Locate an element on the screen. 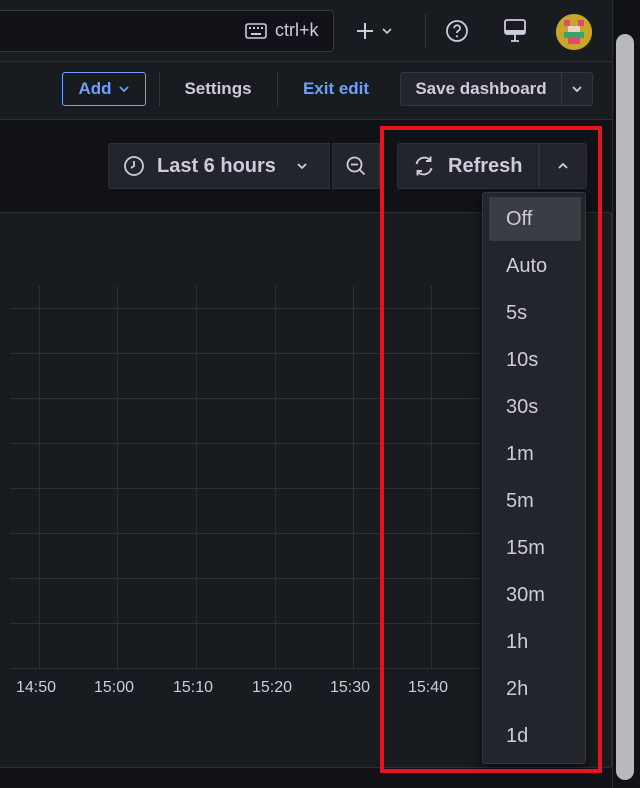  zoom-out-button is located at coordinates (356, 166).